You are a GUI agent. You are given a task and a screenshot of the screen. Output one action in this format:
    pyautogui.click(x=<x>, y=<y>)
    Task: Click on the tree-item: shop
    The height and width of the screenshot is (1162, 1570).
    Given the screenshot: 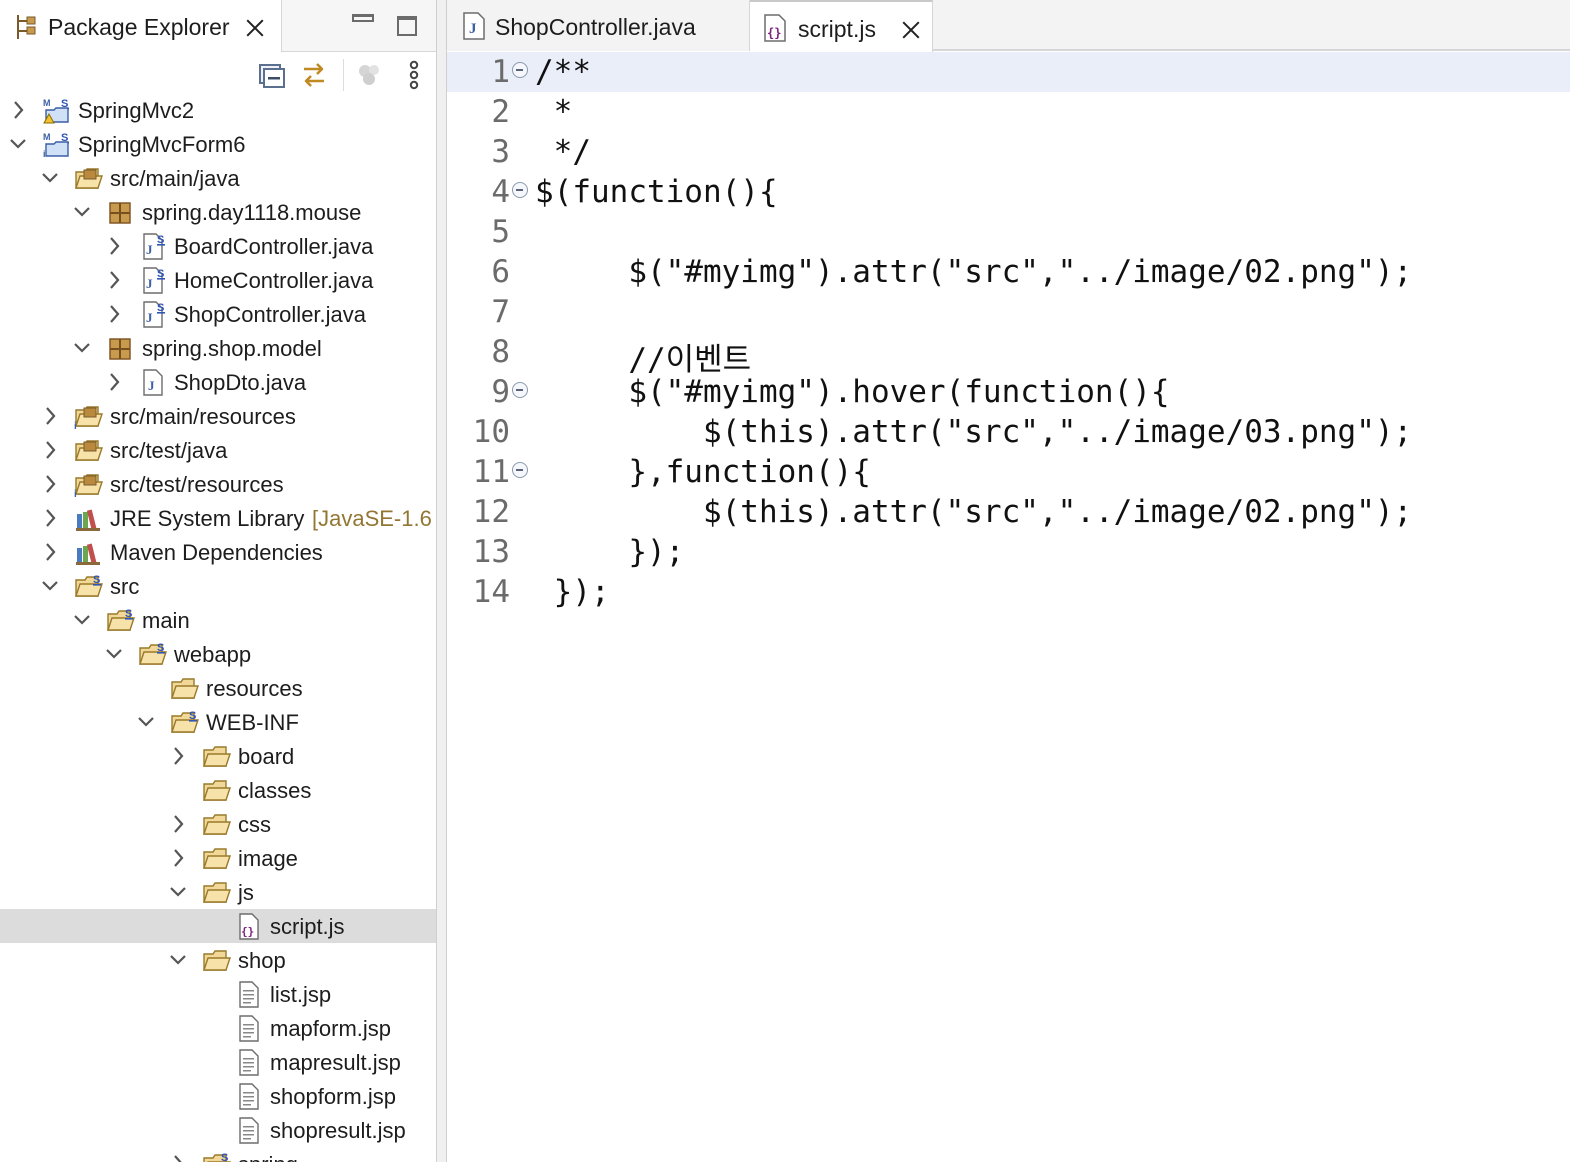 What is the action you would take?
    pyautogui.click(x=218, y=960)
    